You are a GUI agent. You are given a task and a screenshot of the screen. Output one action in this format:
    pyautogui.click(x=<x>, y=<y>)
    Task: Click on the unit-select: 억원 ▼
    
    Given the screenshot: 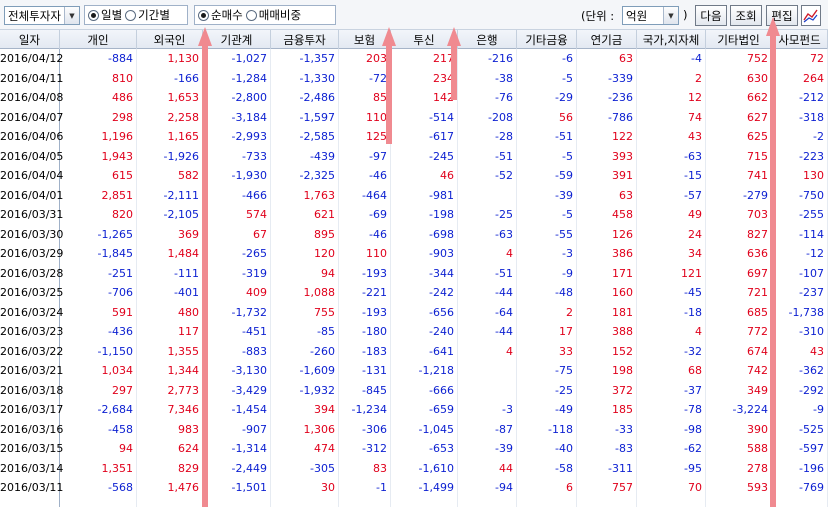 What is the action you would take?
    pyautogui.click(x=650, y=15)
    